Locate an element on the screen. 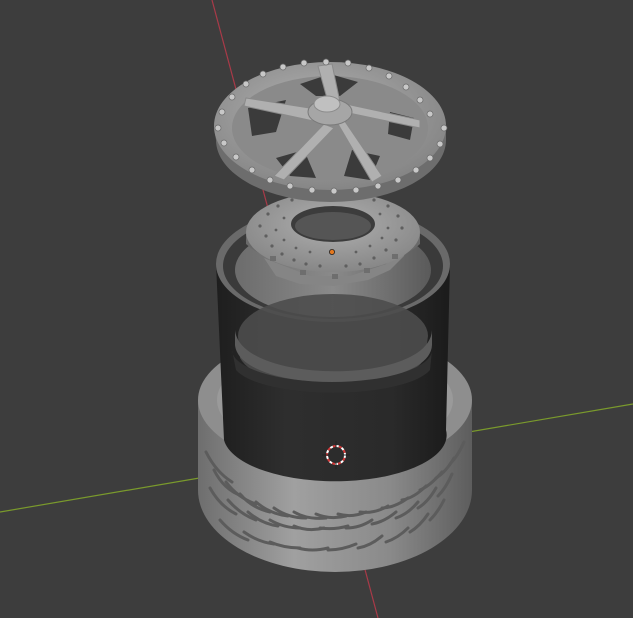 The height and width of the screenshot is (618, 633). object-origin-icon is located at coordinates (331, 251).